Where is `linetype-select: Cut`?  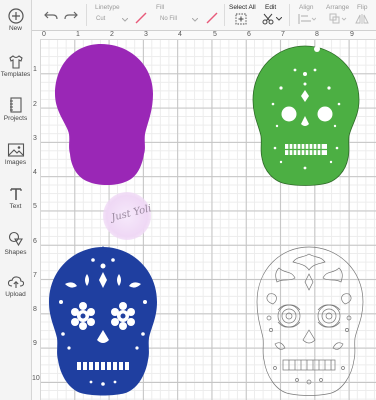
linetype-select: Cut is located at coordinates (112, 19).